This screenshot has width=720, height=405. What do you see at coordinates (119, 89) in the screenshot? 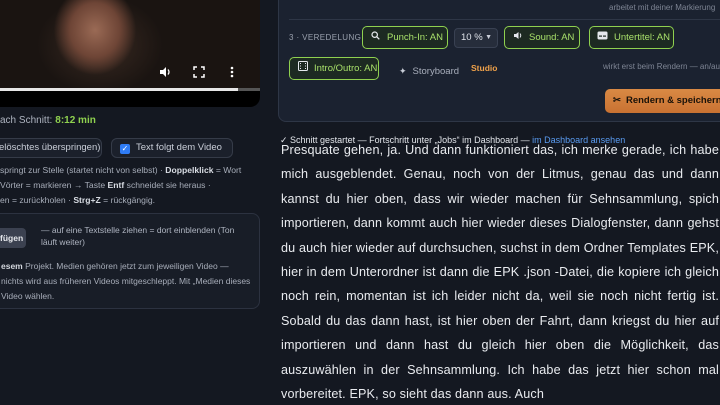
I see `video-progress-fill` at bounding box center [119, 89].